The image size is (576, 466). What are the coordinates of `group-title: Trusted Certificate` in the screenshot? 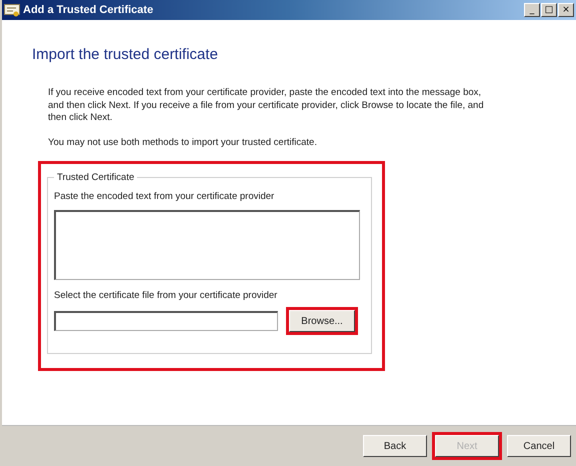 It's located at (96, 177).